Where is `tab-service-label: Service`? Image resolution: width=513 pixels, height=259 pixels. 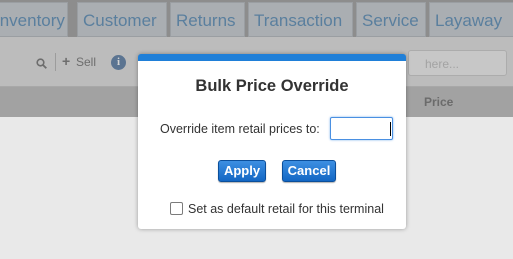 tab-service-label: Service is located at coordinates (390, 20).